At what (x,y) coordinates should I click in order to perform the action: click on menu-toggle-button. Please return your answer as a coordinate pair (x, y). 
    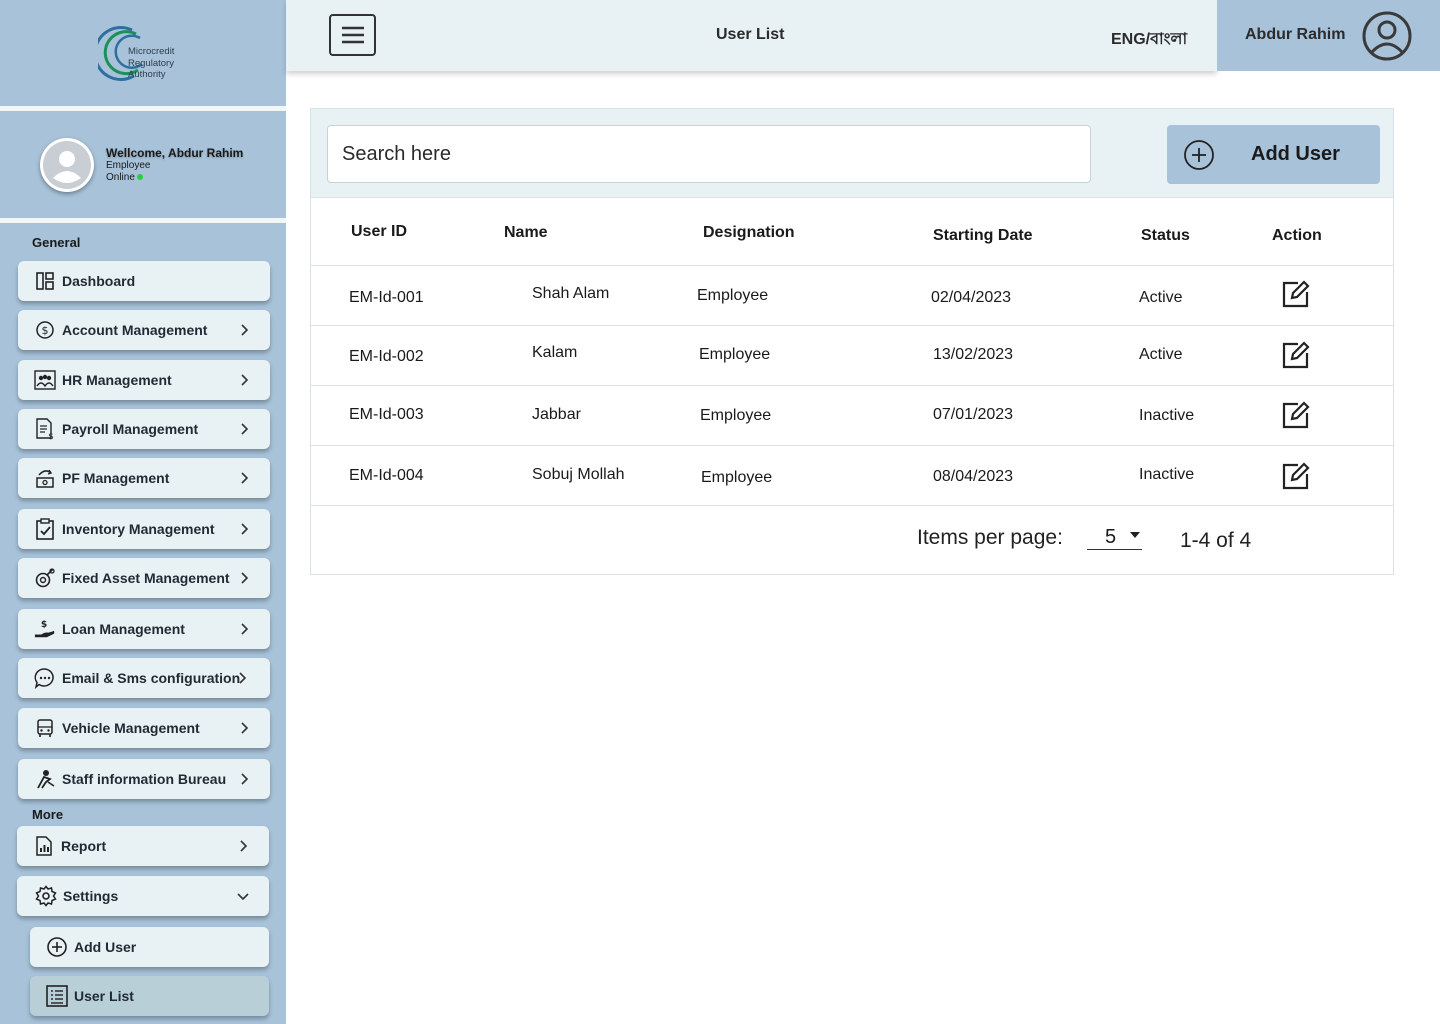
    Looking at the image, I should click on (352, 35).